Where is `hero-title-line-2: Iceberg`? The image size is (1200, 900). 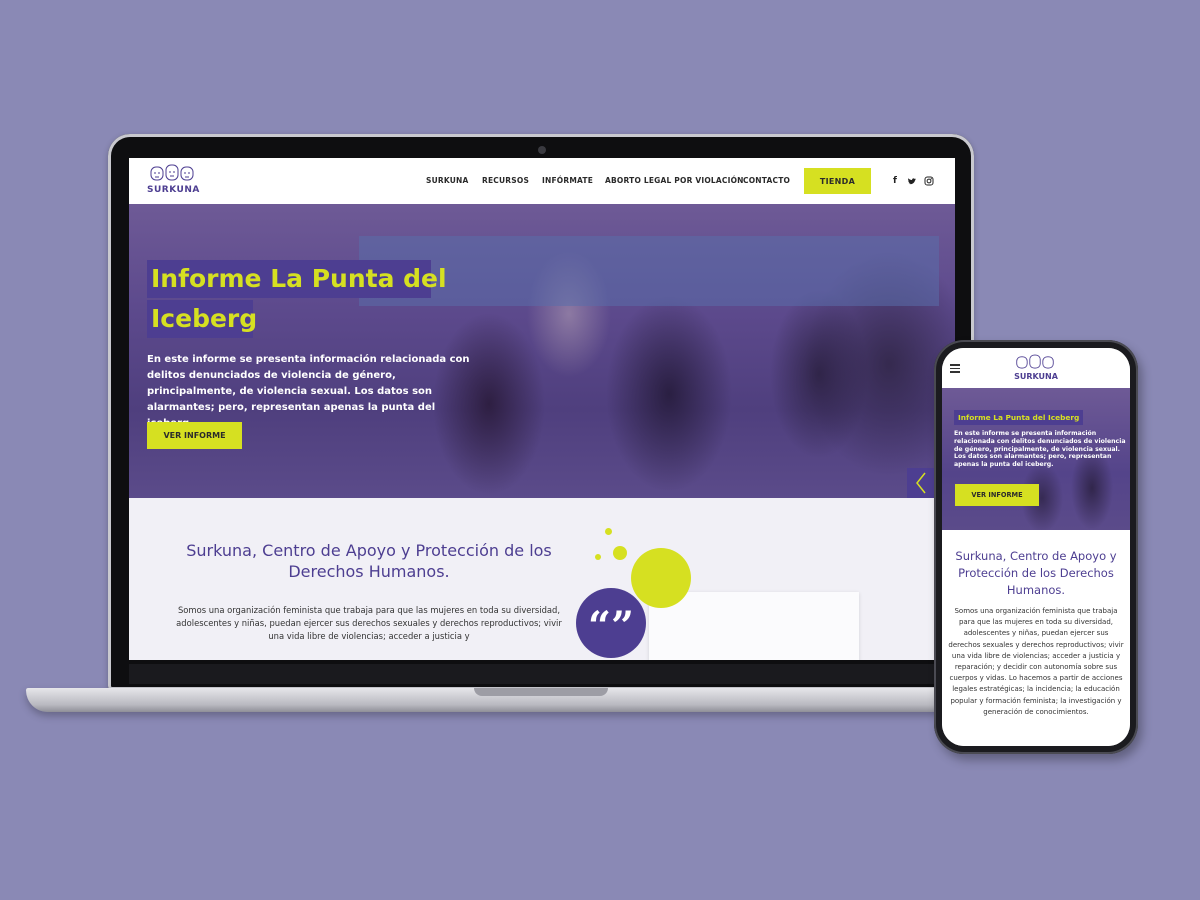 hero-title-line-2: Iceberg is located at coordinates (204, 318).